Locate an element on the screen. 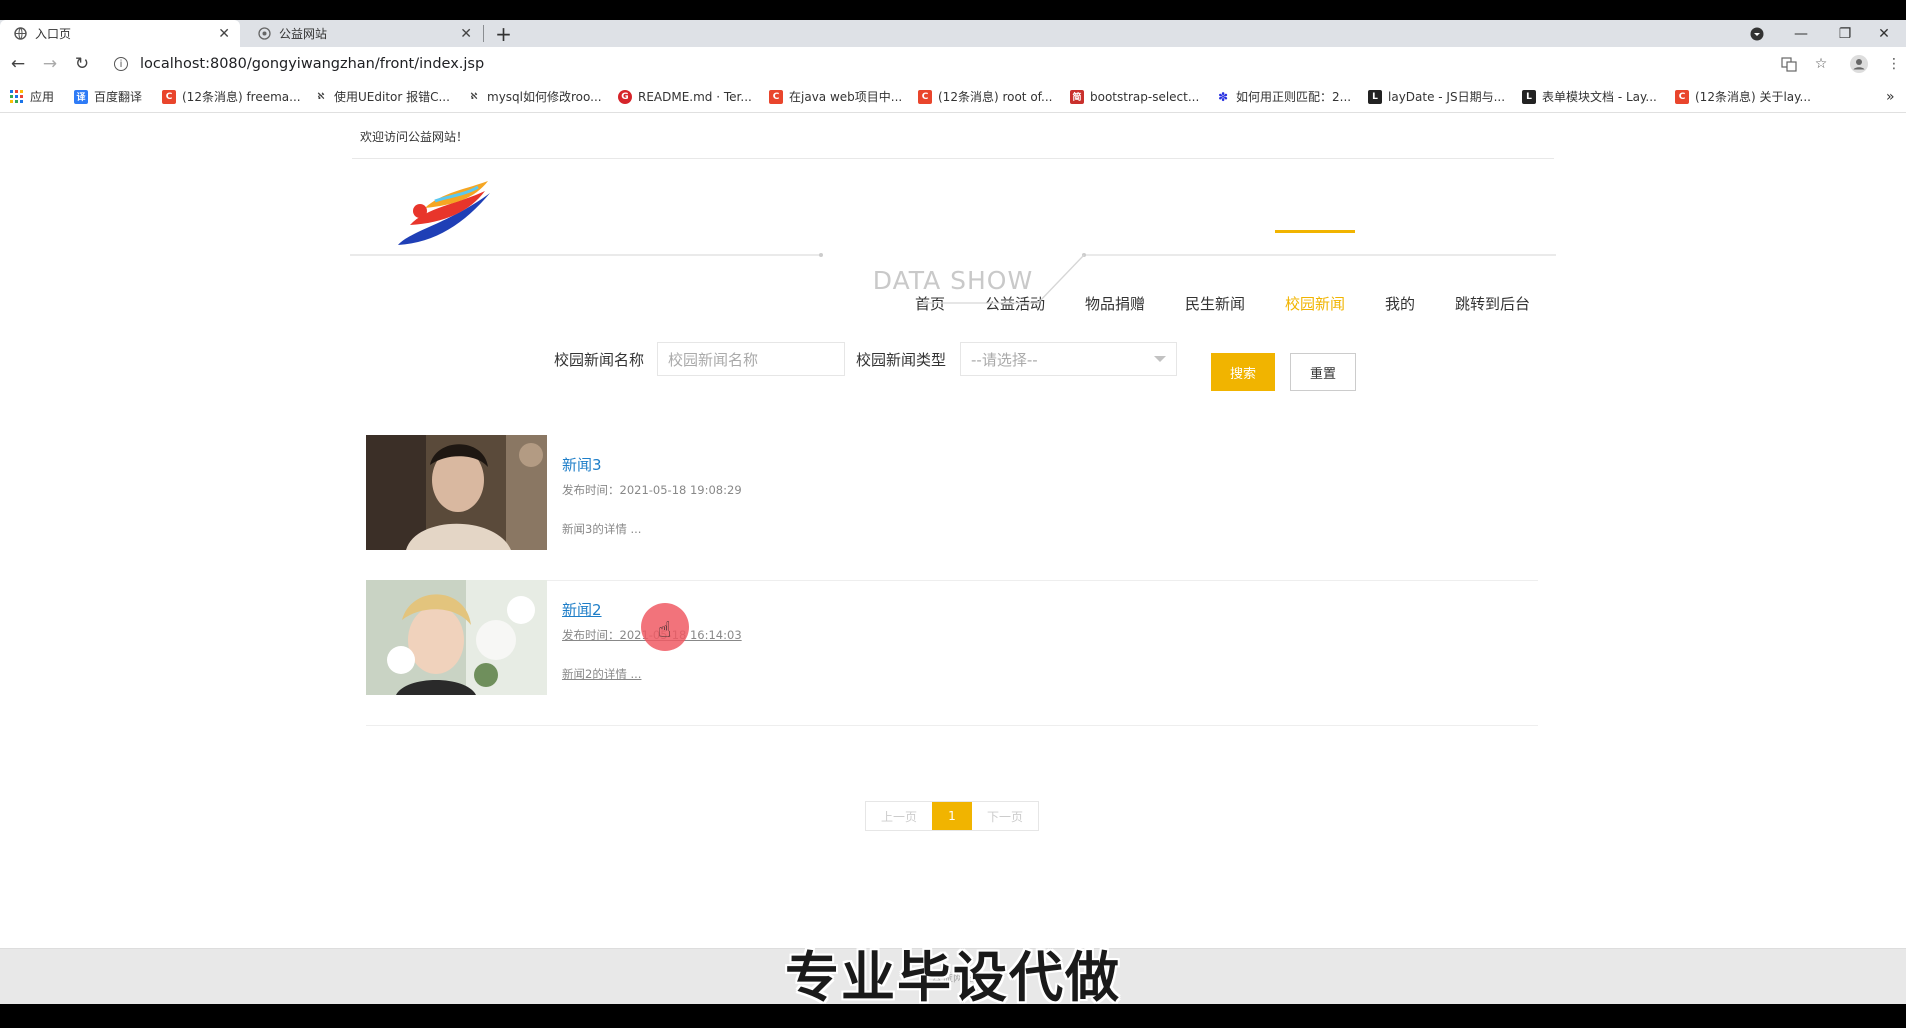 This screenshot has width=1906, height=1028. news-title: 新闻3 is located at coordinates (582, 464).